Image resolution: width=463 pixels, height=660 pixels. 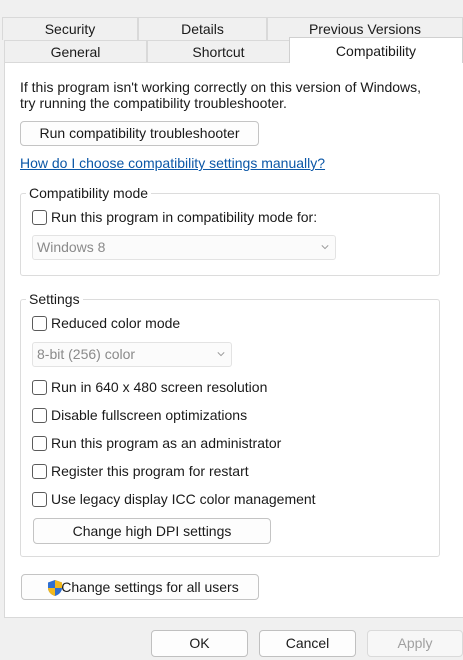 I want to click on legacy-icc-checkbox, so click(x=39, y=499).